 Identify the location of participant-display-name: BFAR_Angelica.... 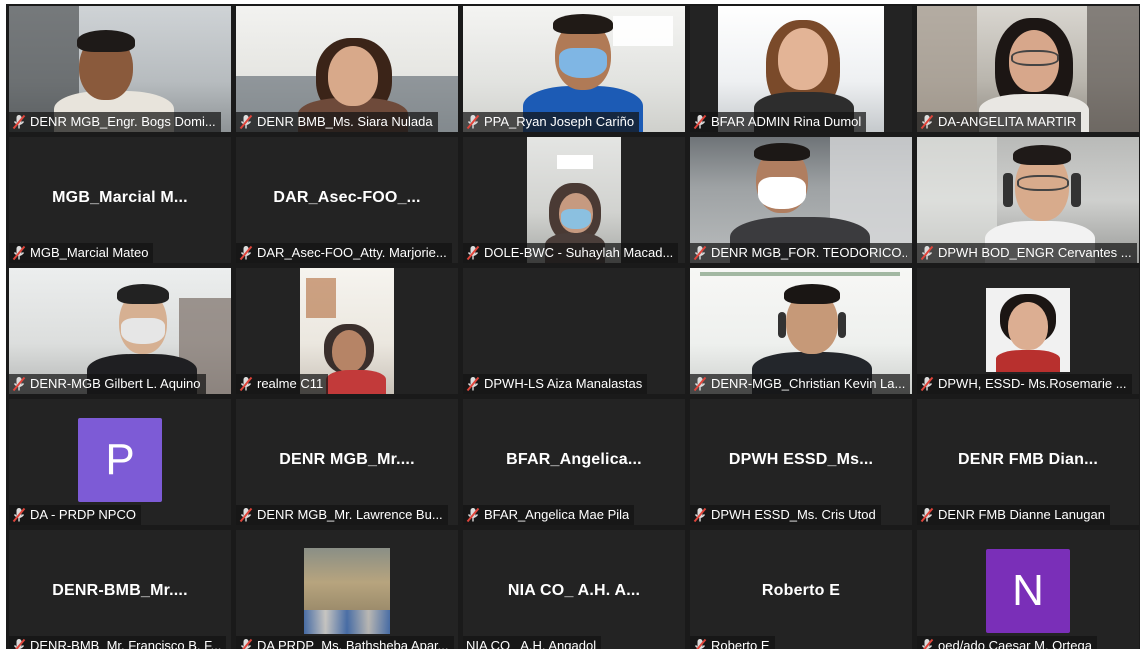
(574, 459).